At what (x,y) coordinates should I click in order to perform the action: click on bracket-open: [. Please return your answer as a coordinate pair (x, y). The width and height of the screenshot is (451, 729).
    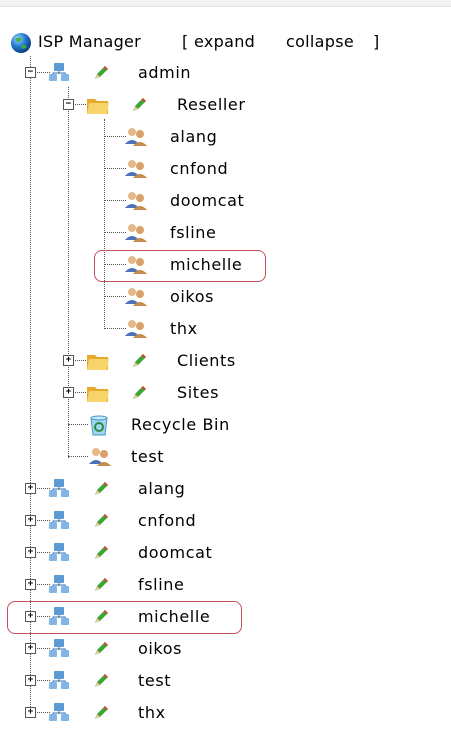
    Looking at the image, I should click on (185, 41).